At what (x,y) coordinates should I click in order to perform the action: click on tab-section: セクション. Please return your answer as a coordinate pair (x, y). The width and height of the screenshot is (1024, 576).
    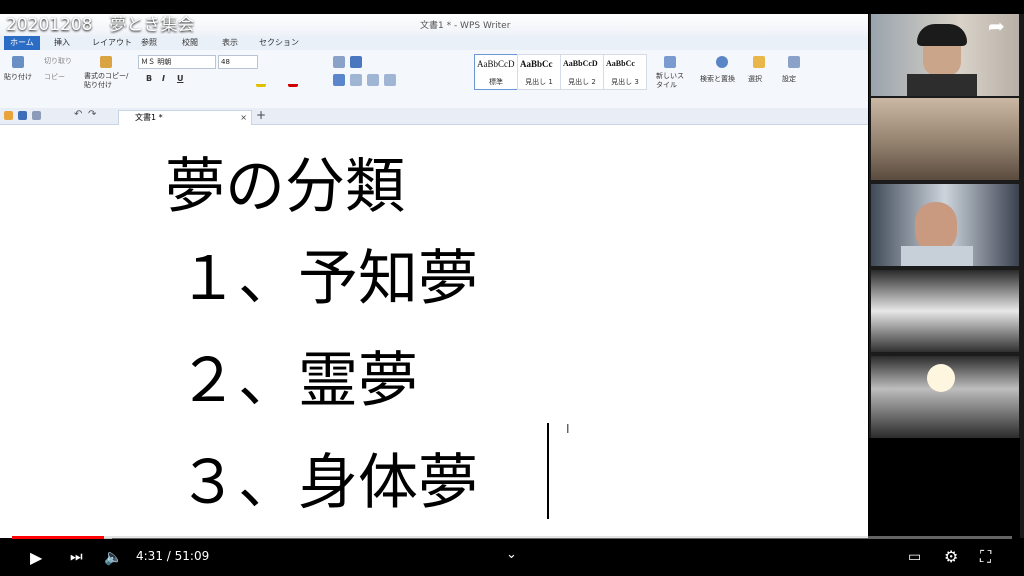
    Looking at the image, I should click on (279, 42).